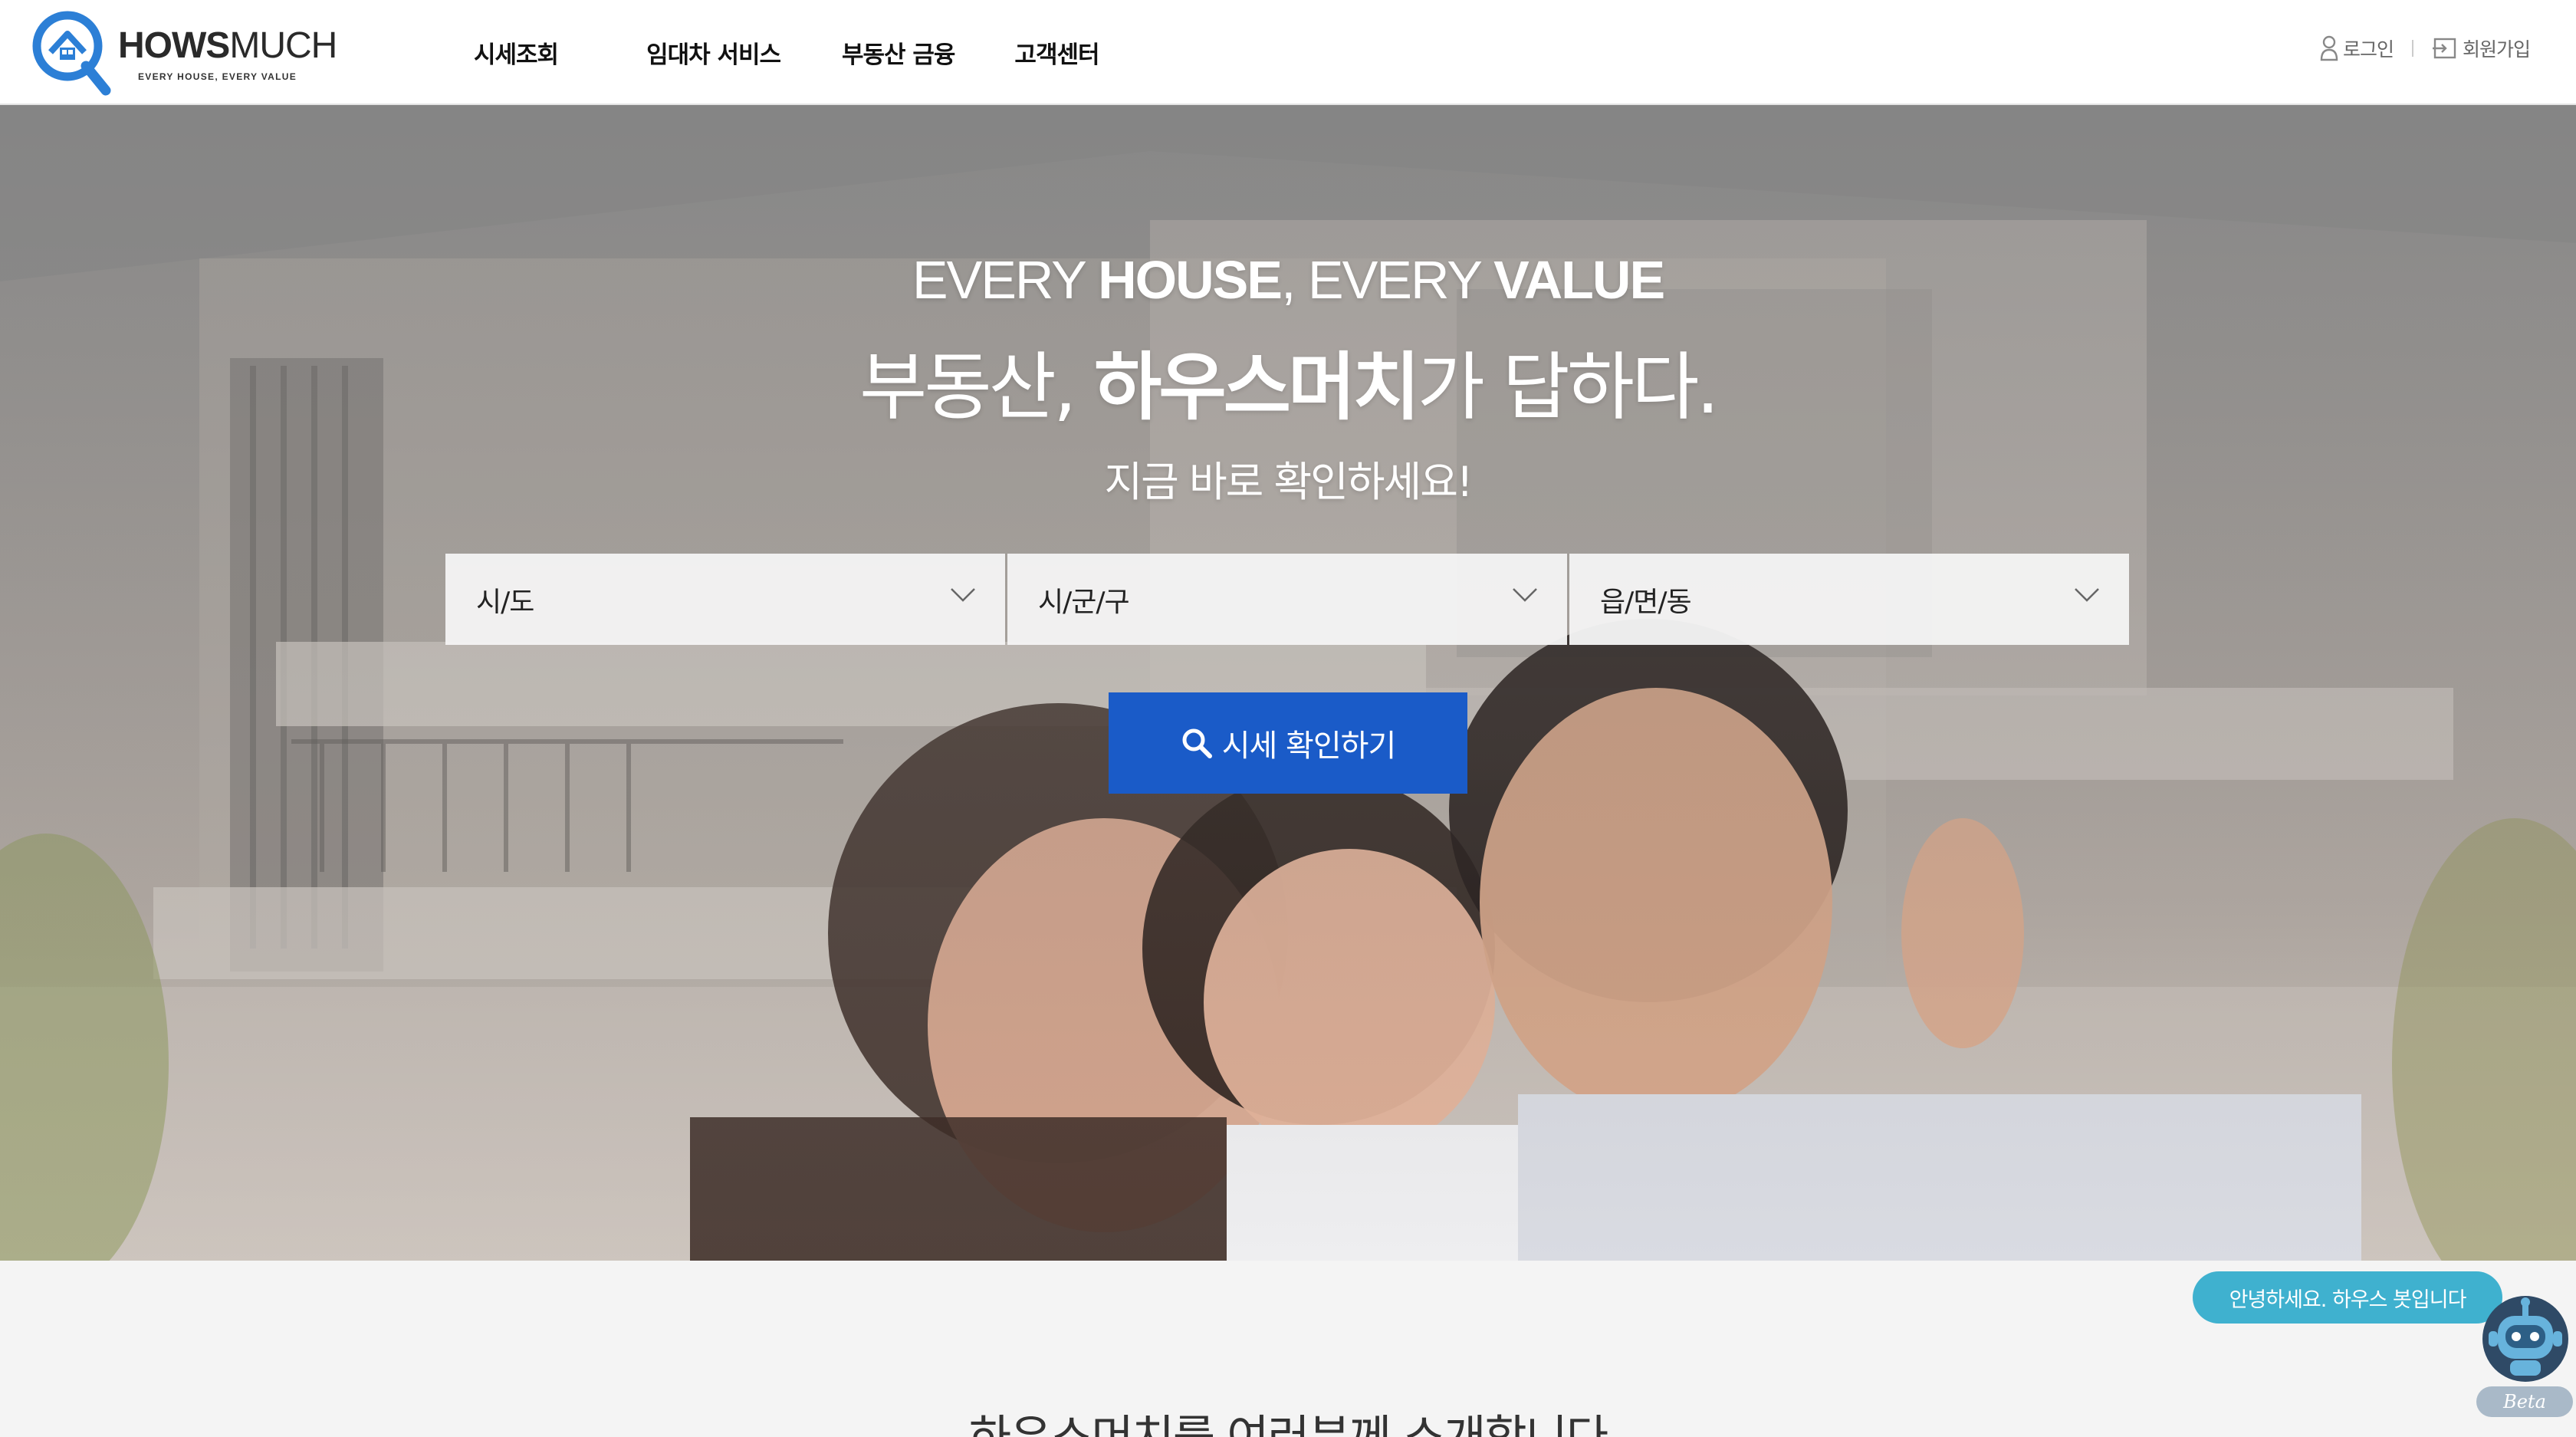 This screenshot has width=2576, height=1437. I want to click on nav-item-price-lookup: 시세조회, so click(516, 52).